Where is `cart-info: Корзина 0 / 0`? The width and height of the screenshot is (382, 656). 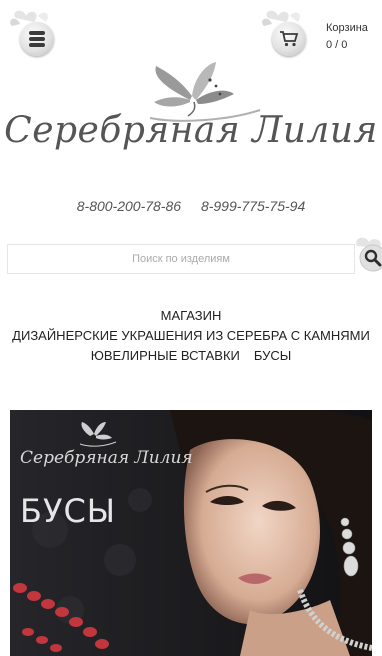
cart-info: Корзина 0 / 0 is located at coordinates (347, 37).